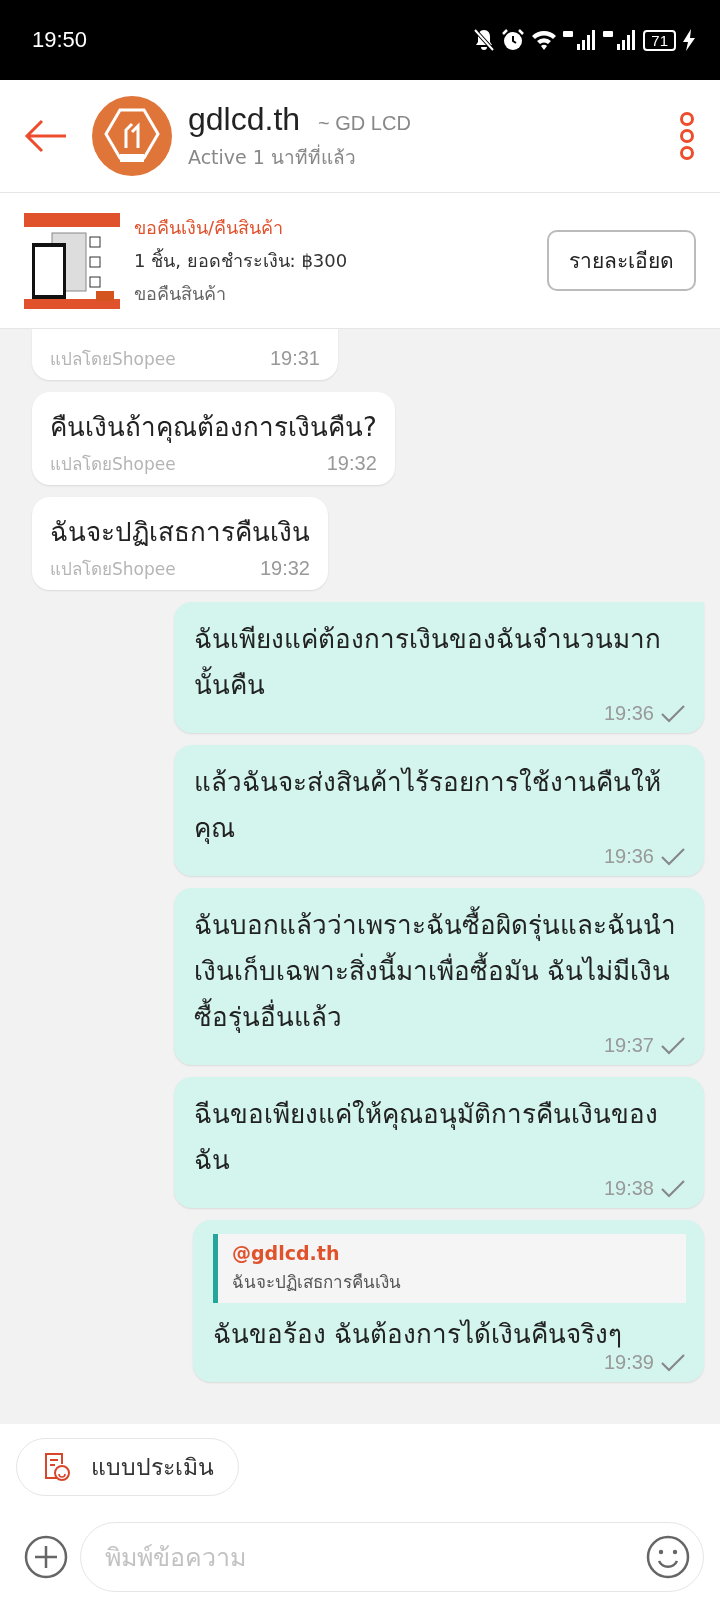  Describe the element at coordinates (628, 1188) in the screenshot. I see `message-time: 19:38` at that location.